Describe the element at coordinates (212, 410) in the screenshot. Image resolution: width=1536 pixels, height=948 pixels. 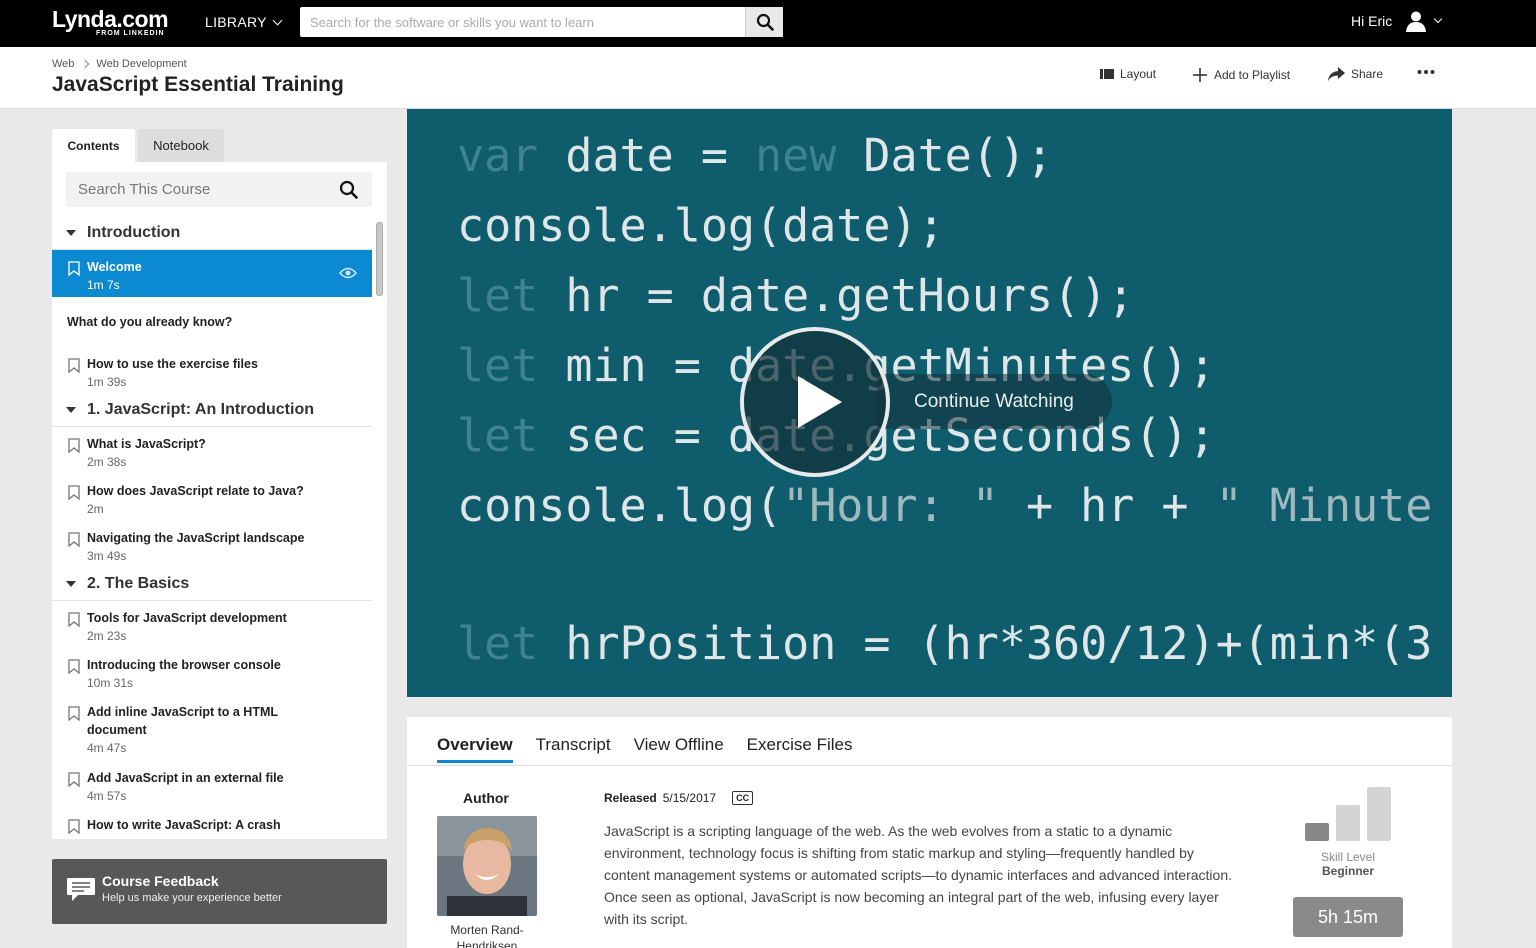
I see `chapter-heading: 1. JavaScript: An Introduction` at that location.